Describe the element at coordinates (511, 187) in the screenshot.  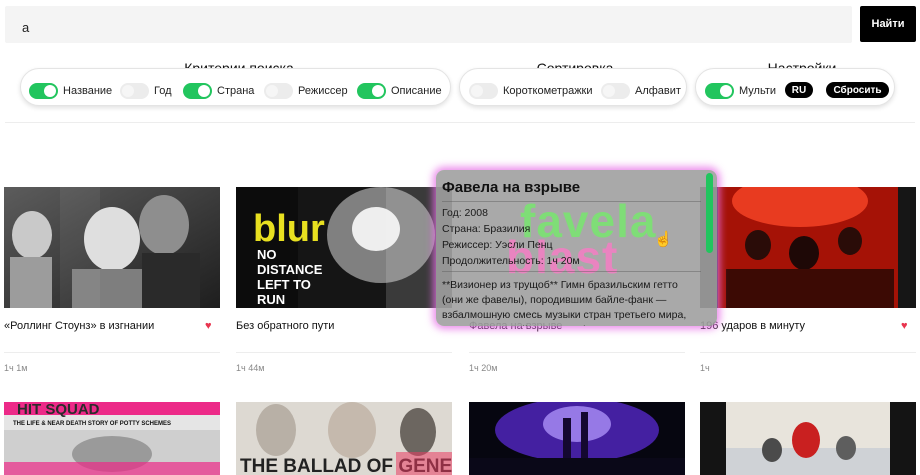
I see `tooltip-title: Фавела на взрыве` at that location.